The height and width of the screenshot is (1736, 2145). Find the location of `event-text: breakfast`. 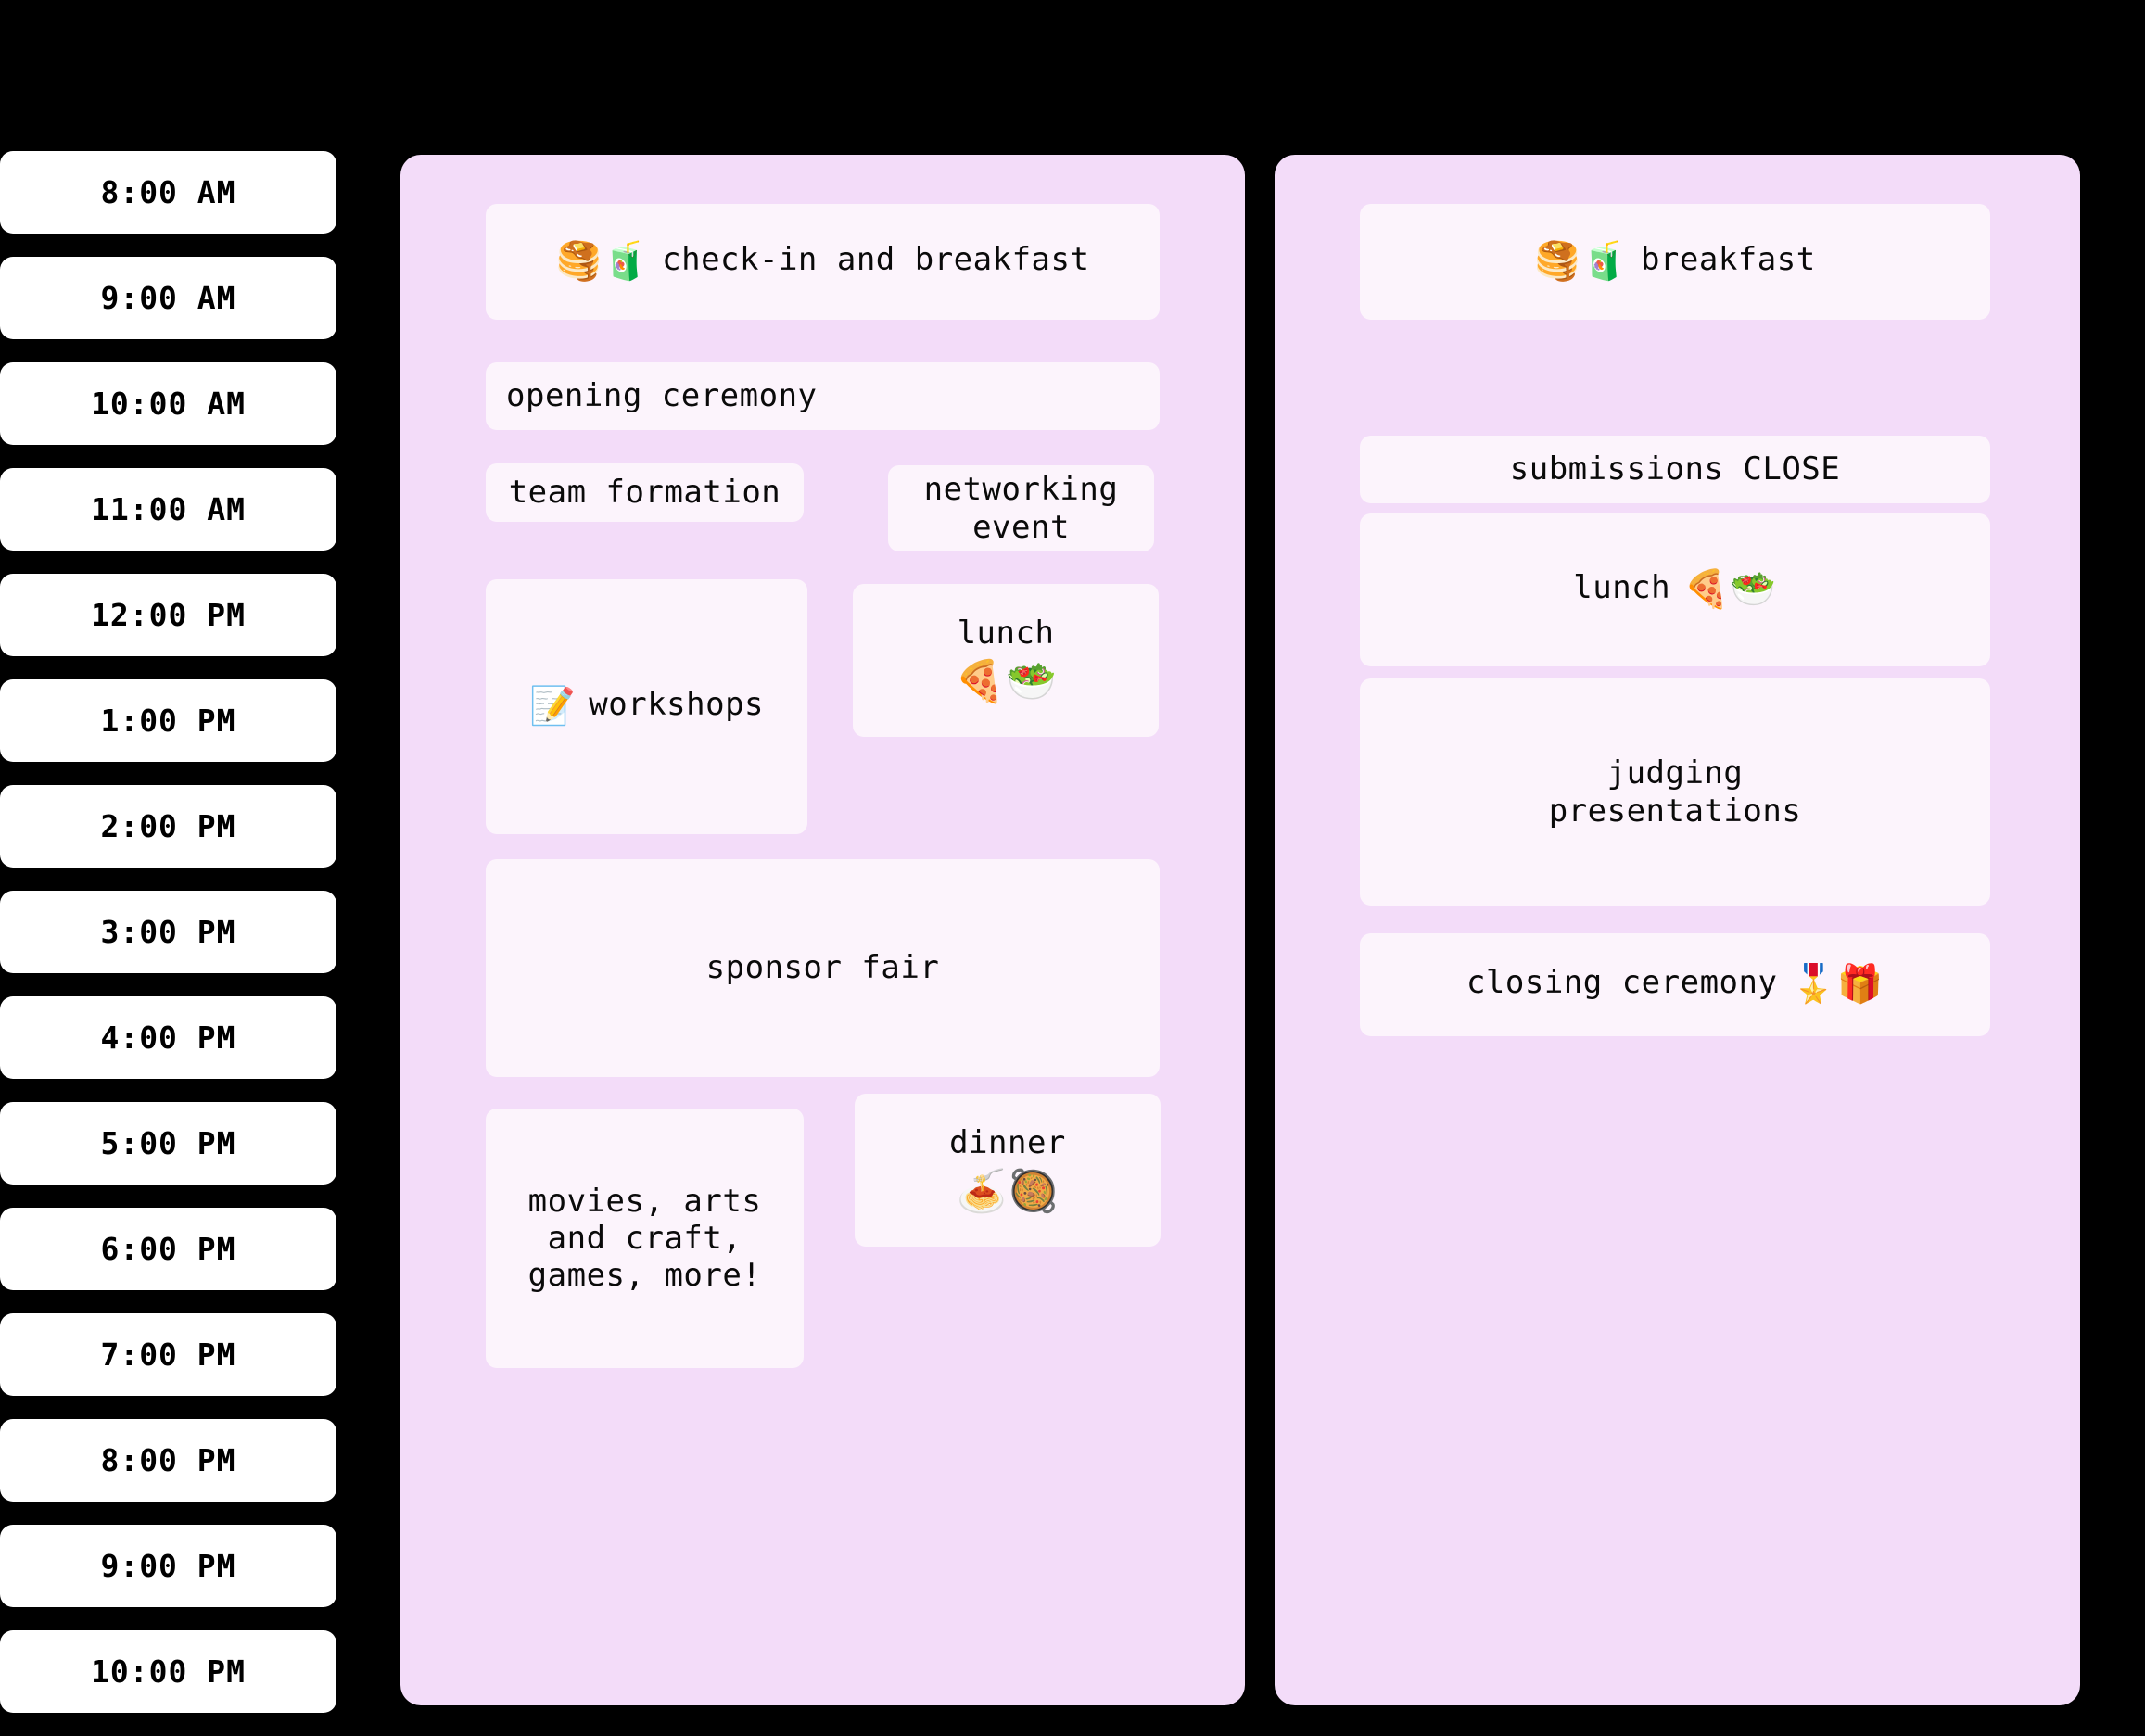

event-text: breakfast is located at coordinates (1728, 259).